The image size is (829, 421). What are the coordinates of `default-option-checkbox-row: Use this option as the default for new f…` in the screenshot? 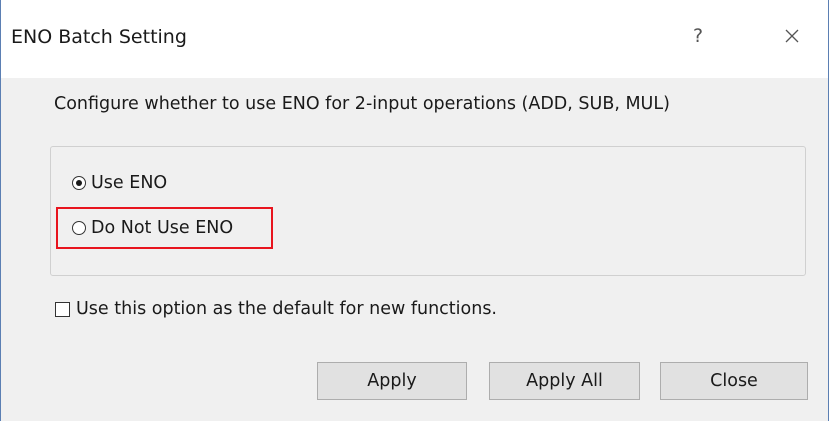 It's located at (276, 309).